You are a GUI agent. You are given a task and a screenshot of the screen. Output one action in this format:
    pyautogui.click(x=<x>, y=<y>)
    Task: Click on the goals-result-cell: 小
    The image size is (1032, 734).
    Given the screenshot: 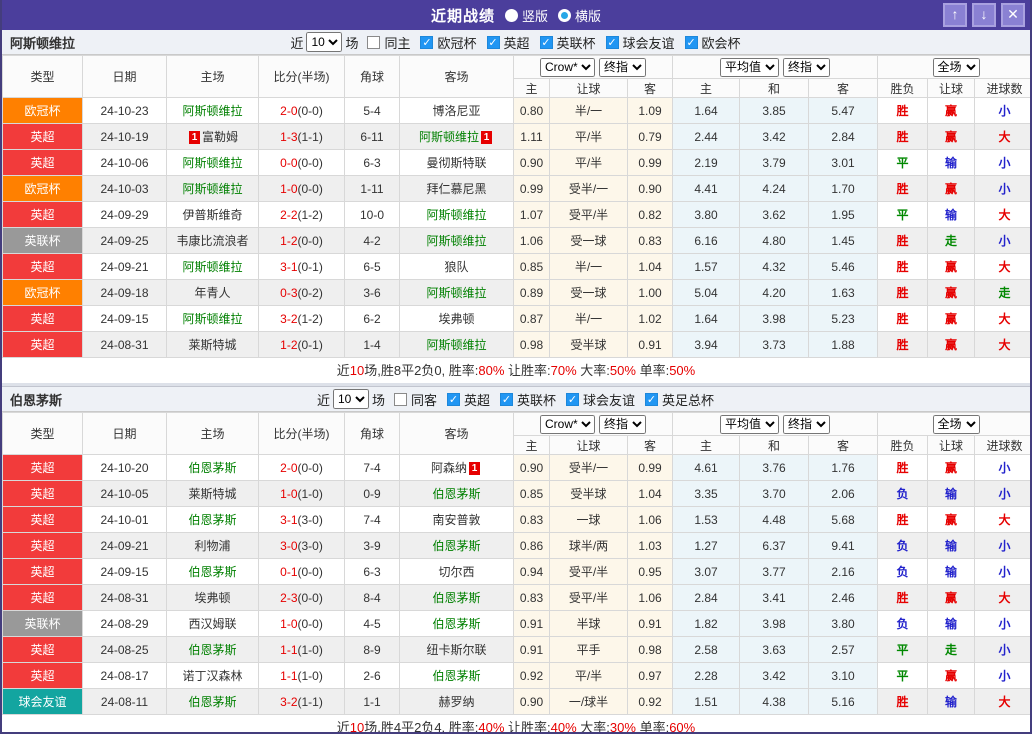 What is the action you would take?
    pyautogui.click(x=1002, y=162)
    